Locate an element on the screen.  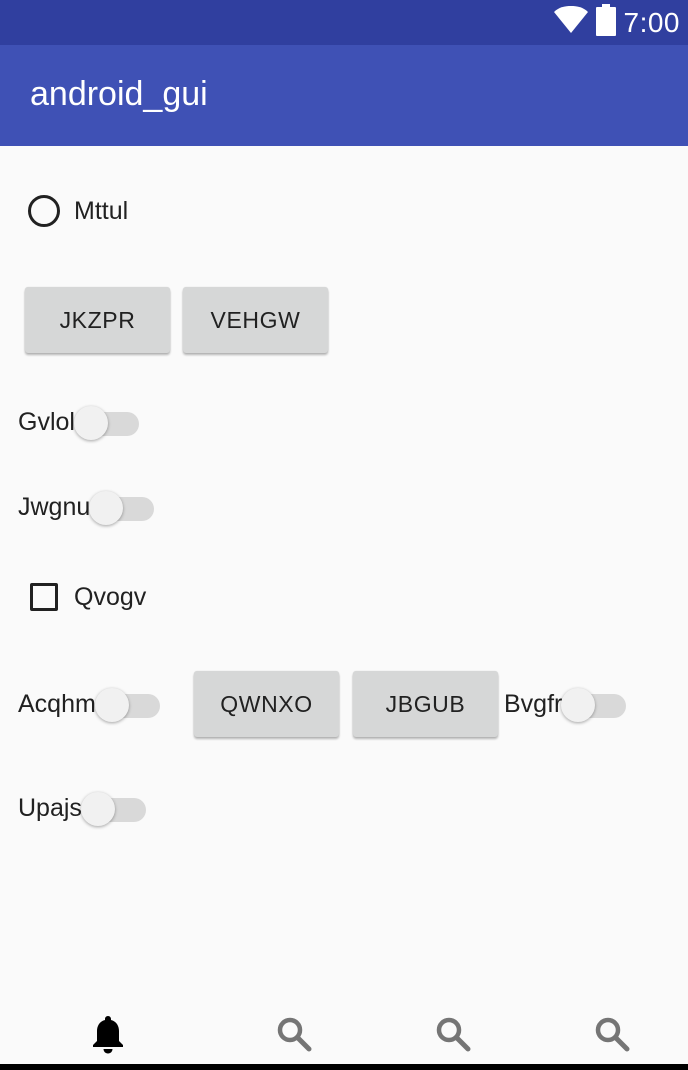
jkzpr-button: JKZPR is located at coordinates (97, 320).